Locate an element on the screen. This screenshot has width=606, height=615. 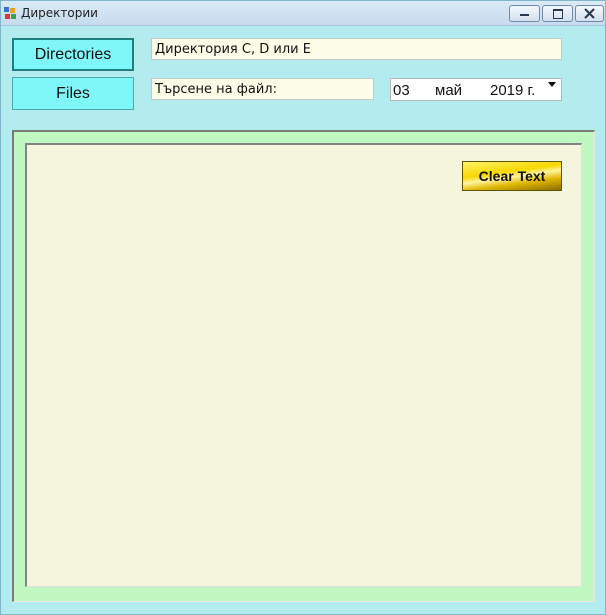
minimize-button is located at coordinates (524, 13).